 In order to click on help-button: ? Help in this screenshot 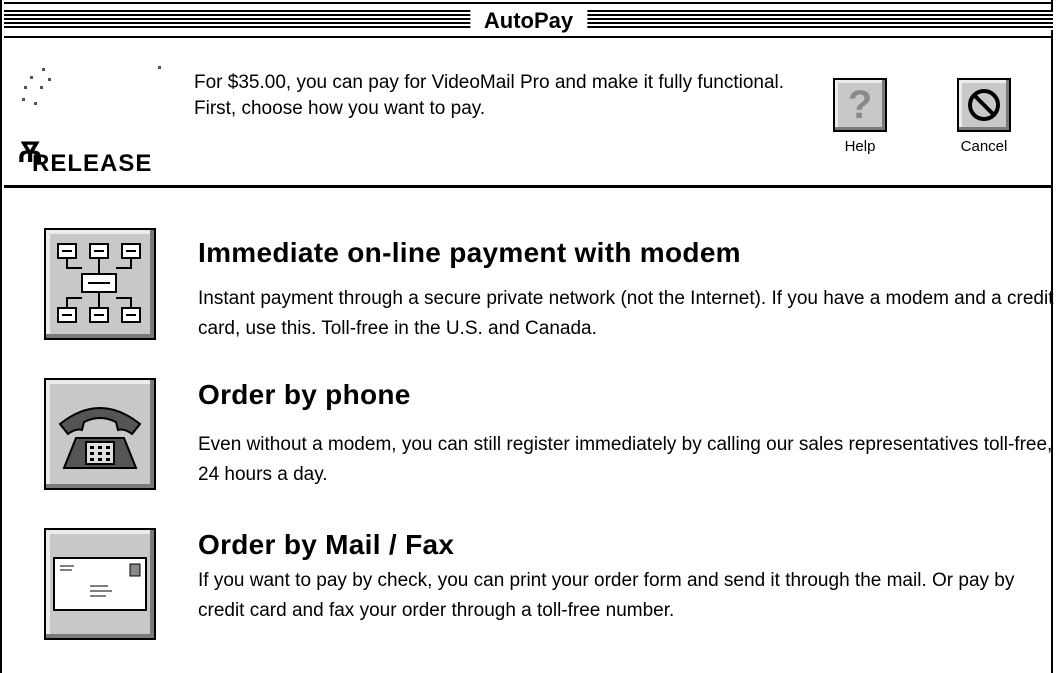, I will do `click(860, 116)`.